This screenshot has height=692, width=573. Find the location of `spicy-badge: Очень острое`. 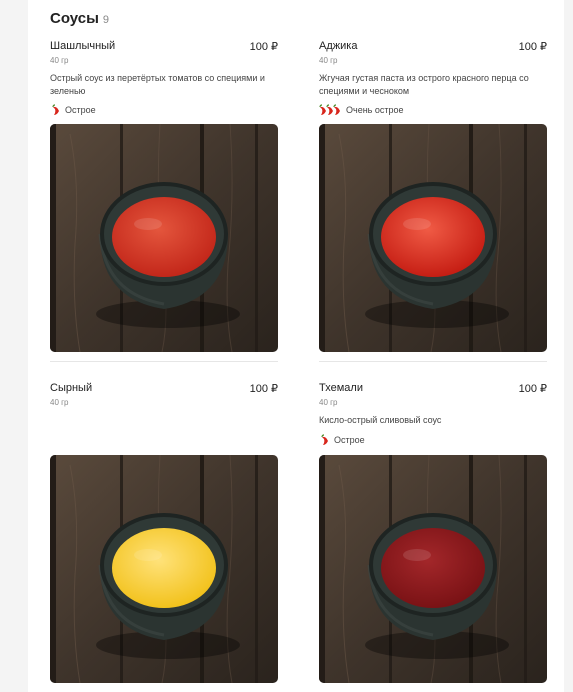

spicy-badge: Очень острое is located at coordinates (361, 110).